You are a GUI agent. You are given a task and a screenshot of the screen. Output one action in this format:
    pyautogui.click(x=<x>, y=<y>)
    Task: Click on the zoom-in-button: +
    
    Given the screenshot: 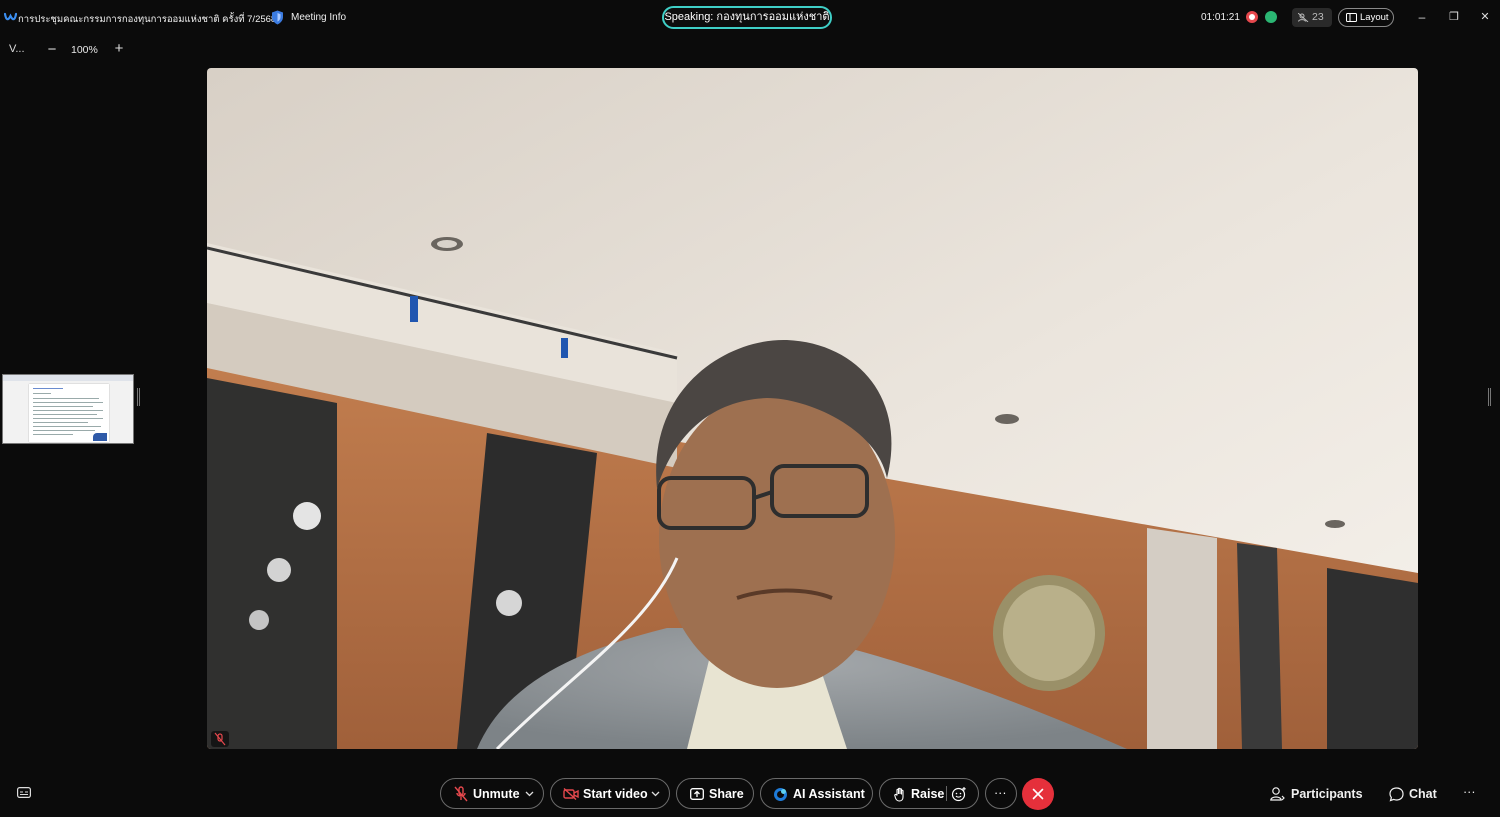 What is the action you would take?
    pyautogui.click(x=119, y=48)
    